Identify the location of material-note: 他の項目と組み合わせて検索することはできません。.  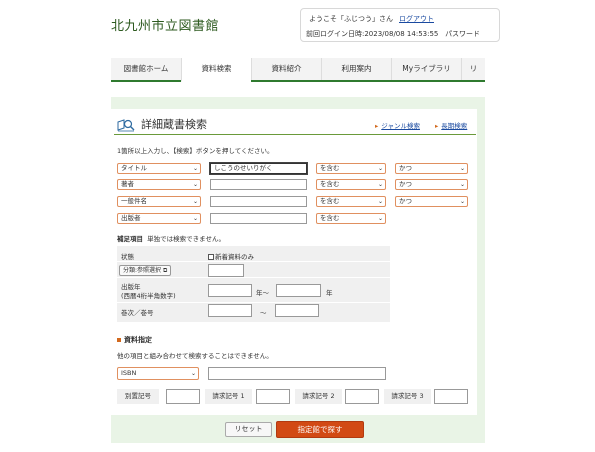
(195, 356).